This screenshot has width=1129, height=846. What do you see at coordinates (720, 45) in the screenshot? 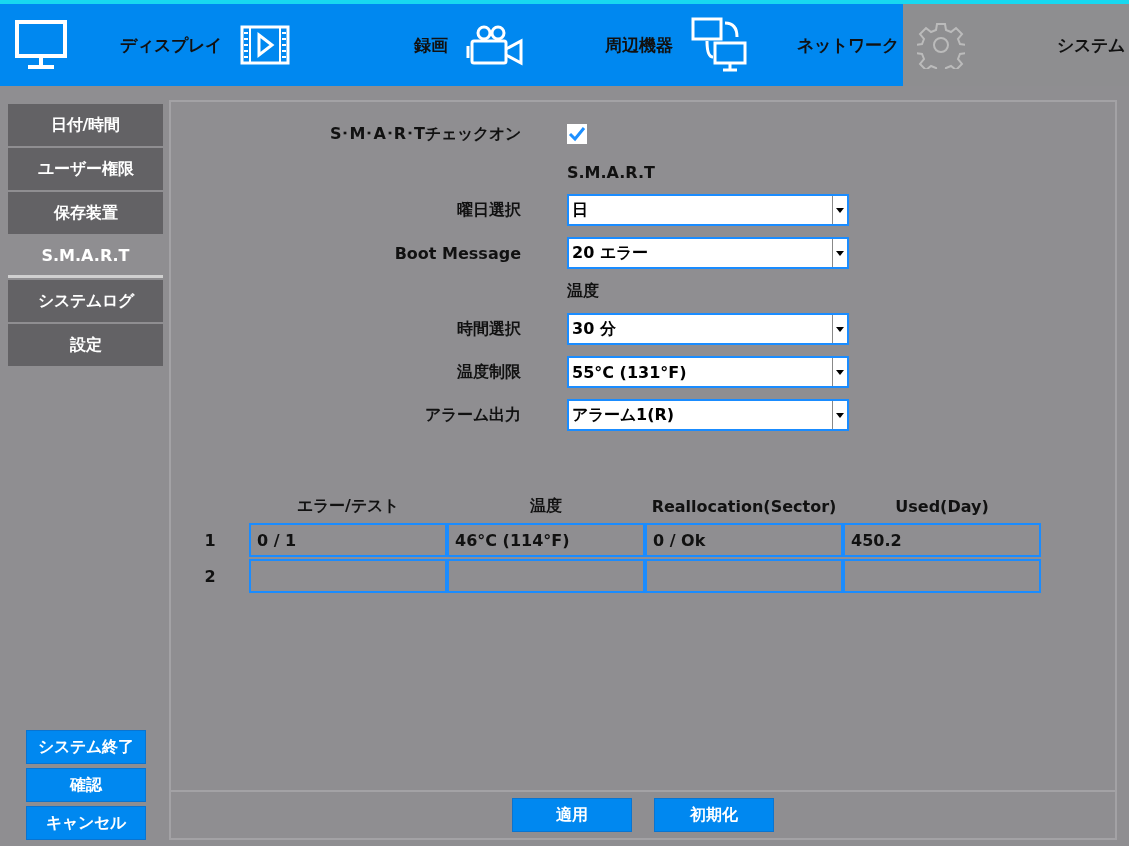
I see `network-icon` at bounding box center [720, 45].